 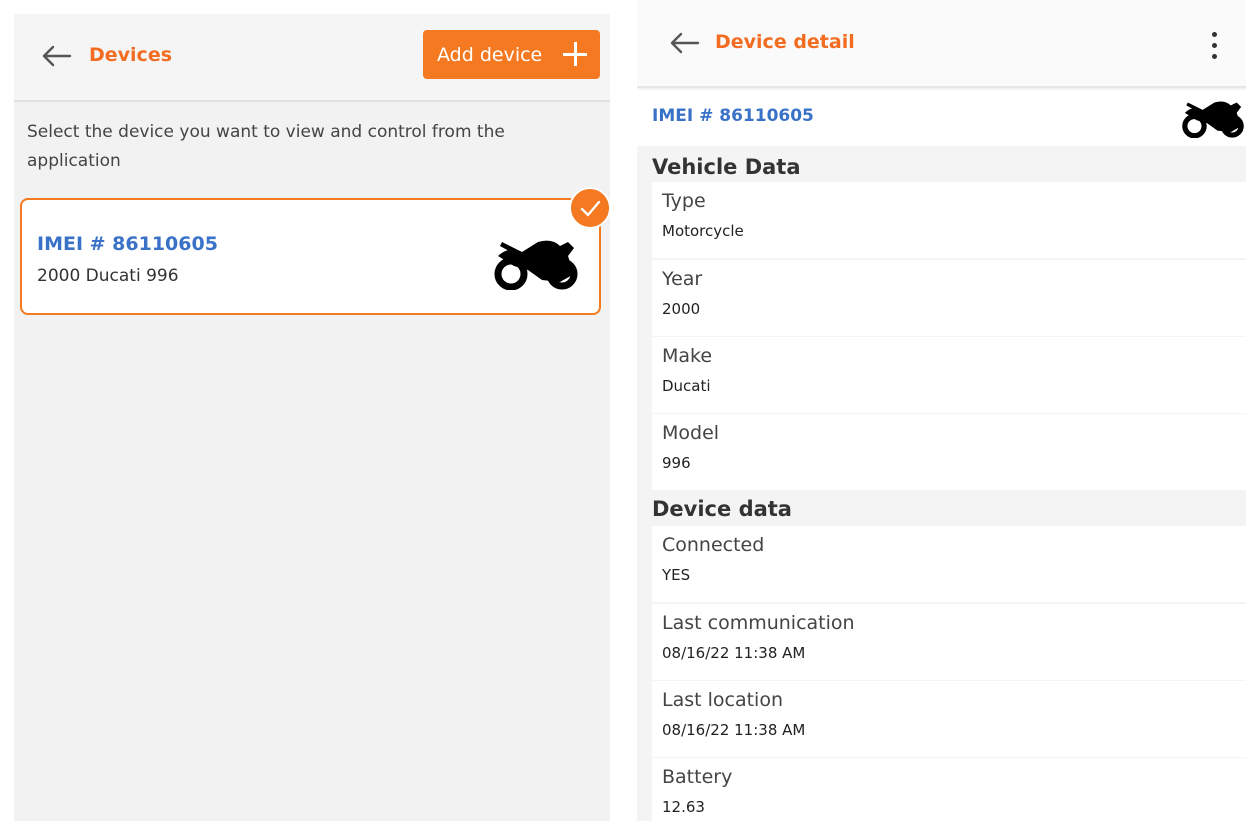 I want to click on field-label: Last location, so click(x=723, y=700).